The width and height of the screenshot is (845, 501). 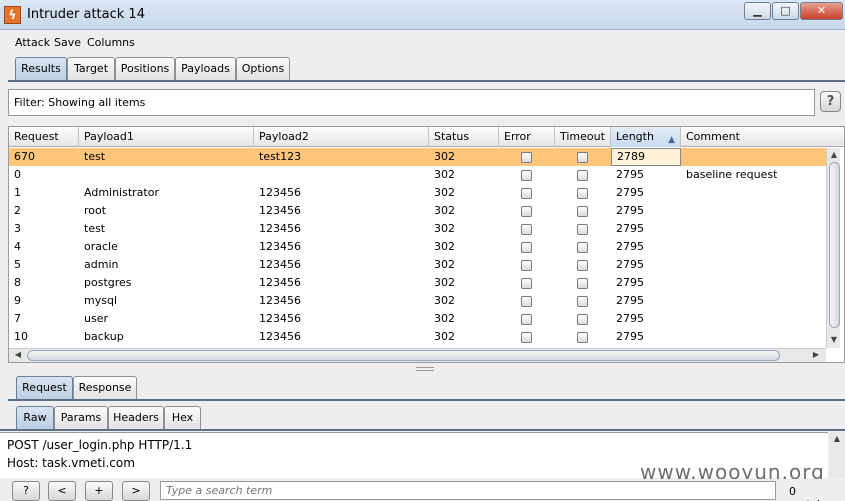 I want to click on scroll-up-icon: ▲, so click(x=834, y=154).